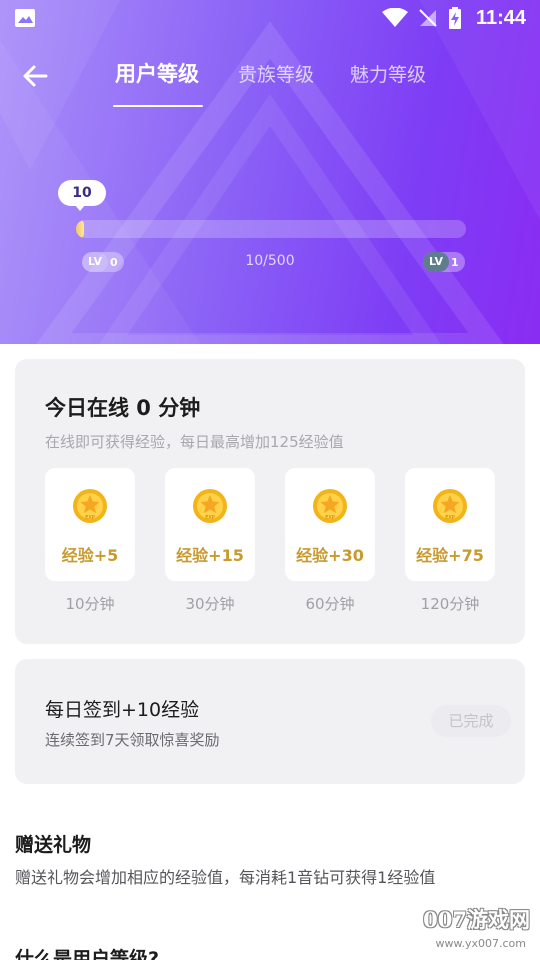 The height and width of the screenshot is (960, 540). What do you see at coordinates (330, 555) in the screenshot?
I see `reward-label: 经验+30` at bounding box center [330, 555].